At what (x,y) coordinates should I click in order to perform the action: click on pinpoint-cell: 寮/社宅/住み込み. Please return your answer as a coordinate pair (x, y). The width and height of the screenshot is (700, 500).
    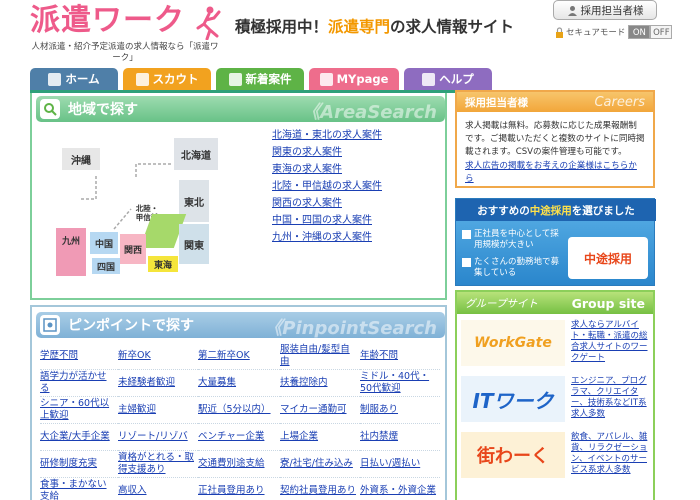
    Looking at the image, I should click on (320, 464).